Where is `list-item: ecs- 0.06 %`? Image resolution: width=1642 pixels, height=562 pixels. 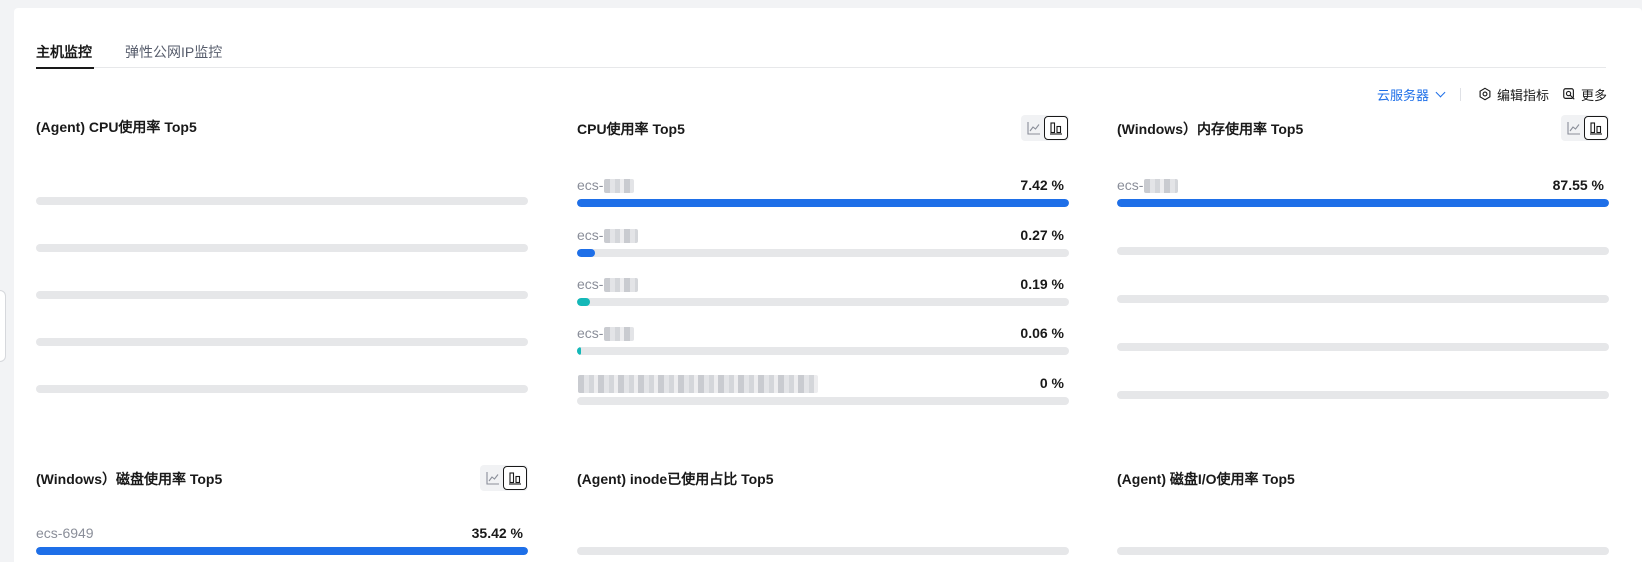
list-item: ecs- 0.06 % is located at coordinates (823, 345).